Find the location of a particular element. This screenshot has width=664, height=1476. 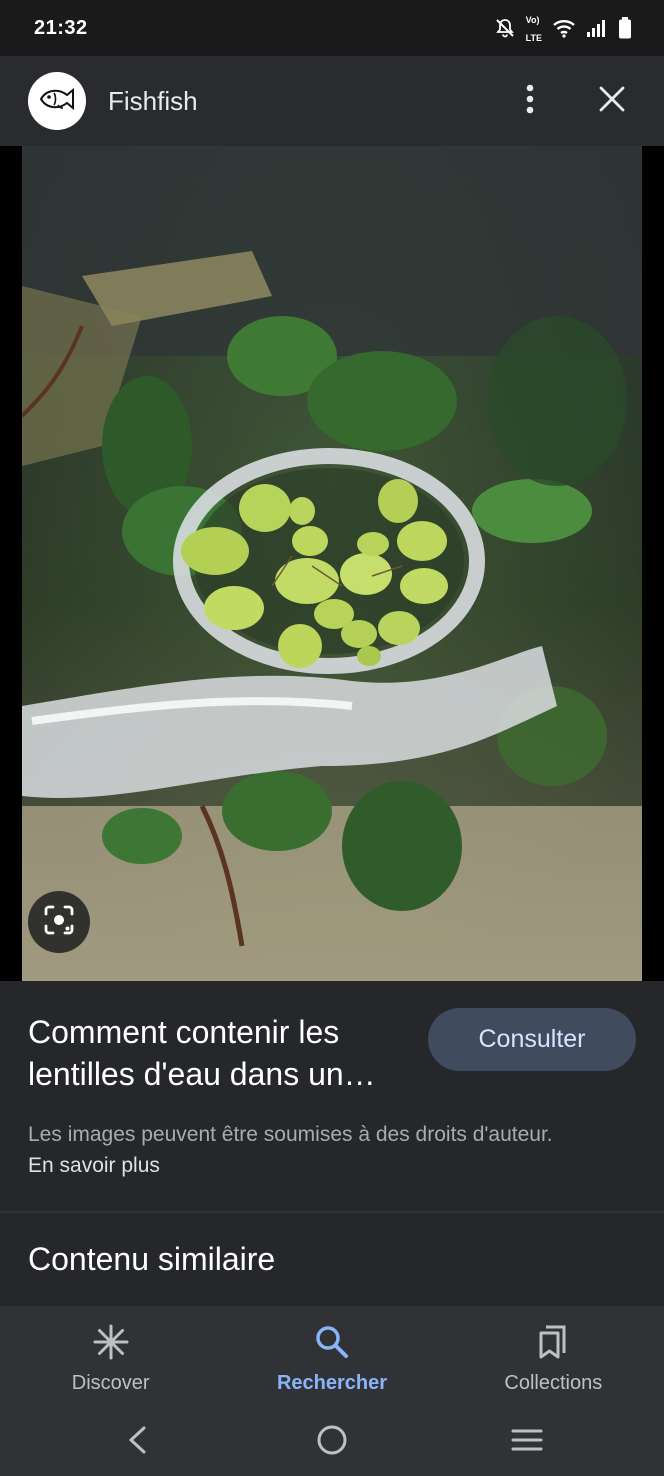

wifi-icon is located at coordinates (564, 28).